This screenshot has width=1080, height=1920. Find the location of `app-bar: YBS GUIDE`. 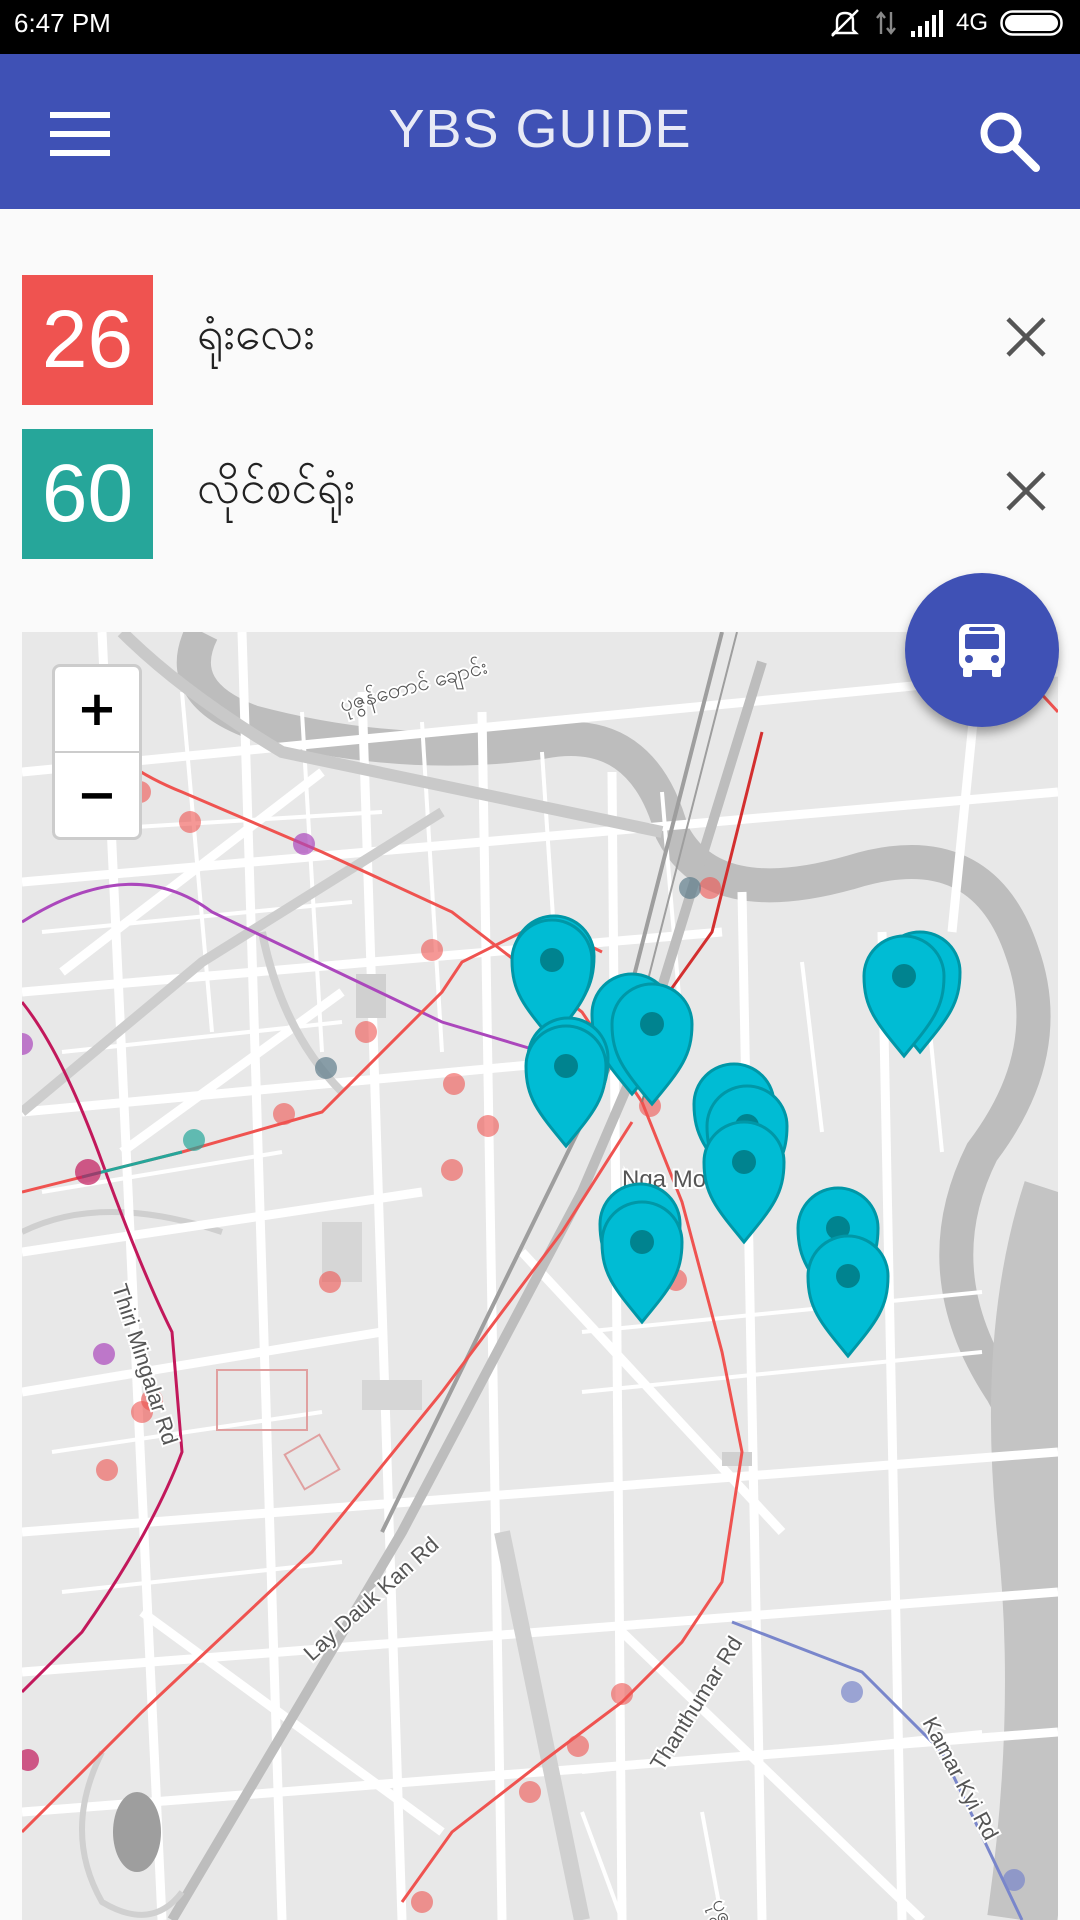

app-bar: YBS GUIDE is located at coordinates (540, 131).